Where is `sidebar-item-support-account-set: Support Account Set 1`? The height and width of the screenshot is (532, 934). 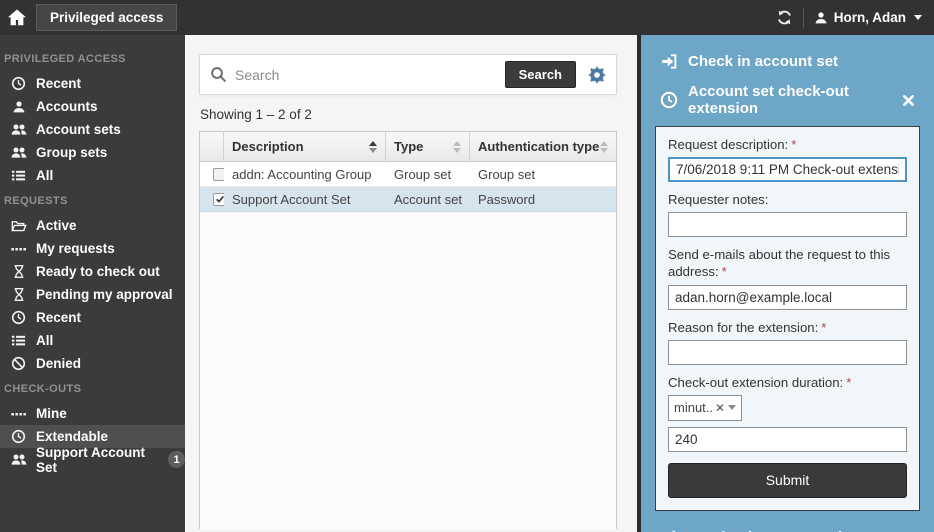
sidebar-item-support-account-set: Support Account Set 1 is located at coordinates (92, 460).